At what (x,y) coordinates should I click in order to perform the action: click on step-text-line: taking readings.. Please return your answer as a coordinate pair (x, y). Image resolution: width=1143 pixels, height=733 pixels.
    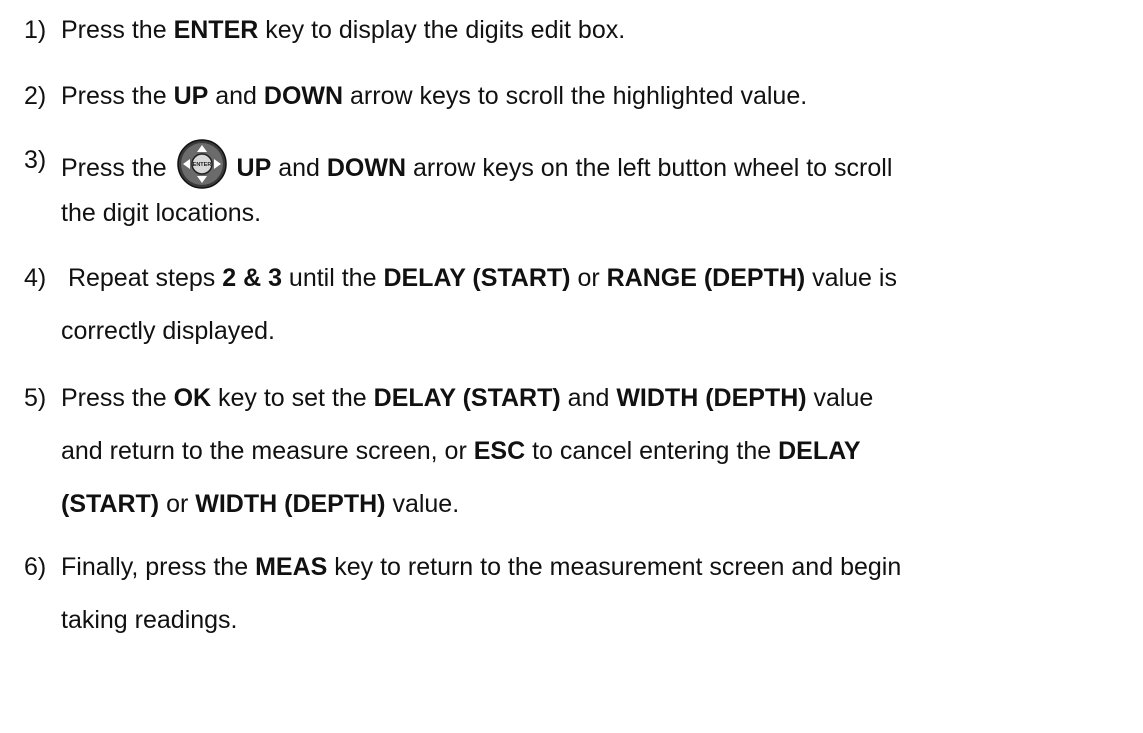
    Looking at the image, I should click on (149, 620).